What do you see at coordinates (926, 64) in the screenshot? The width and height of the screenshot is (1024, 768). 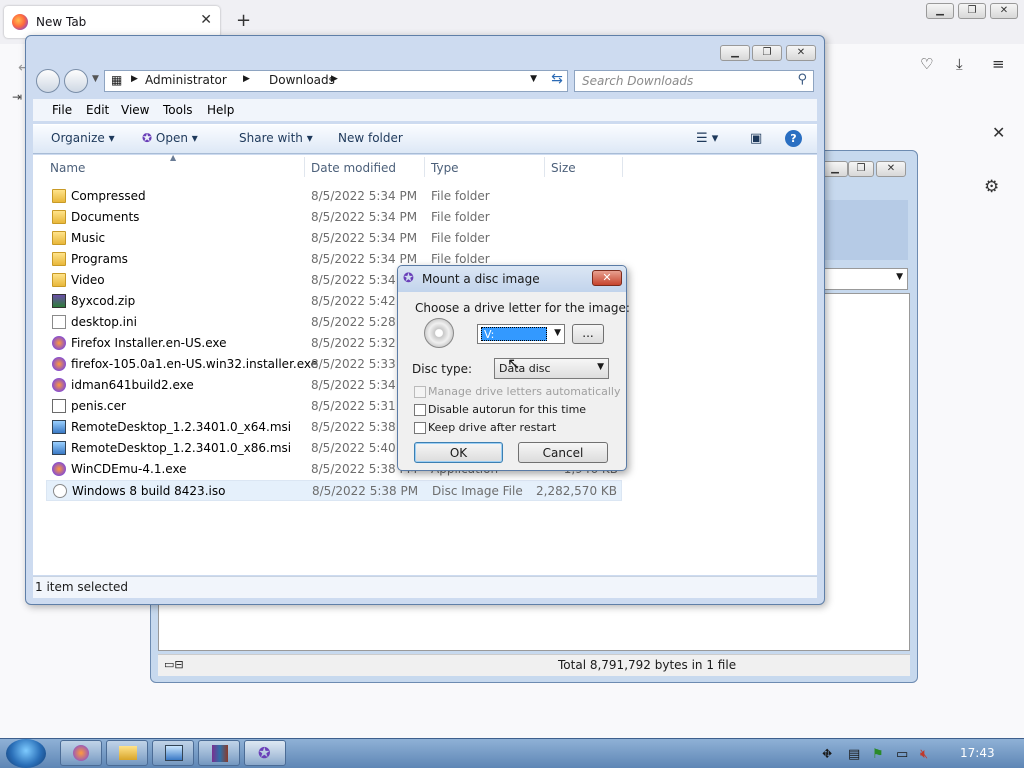 I see `pocket-icon: ♡` at bounding box center [926, 64].